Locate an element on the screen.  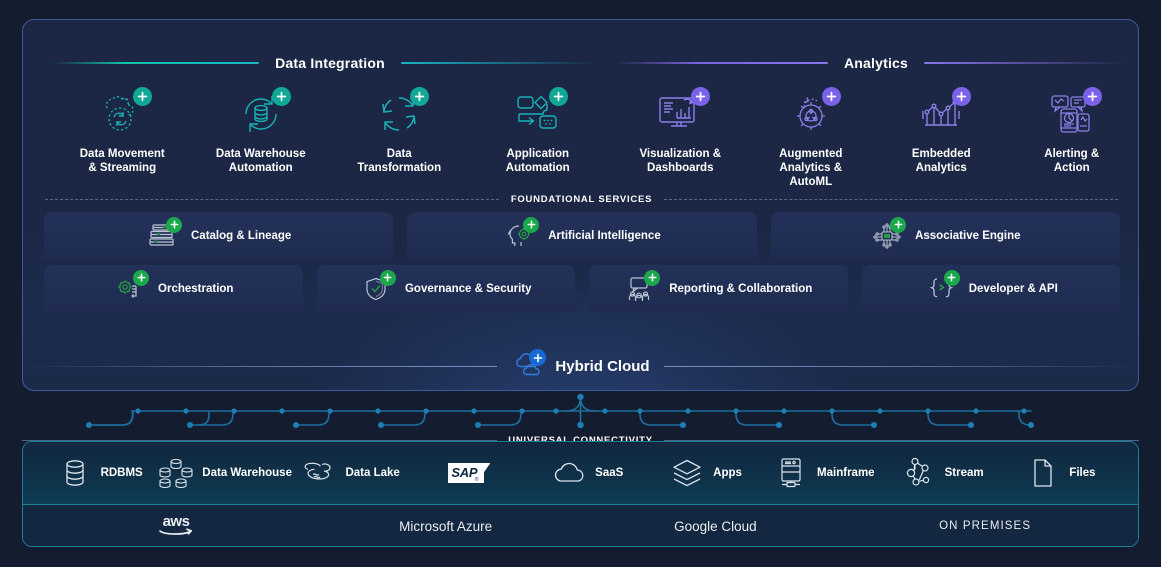
foundational-card-orchestration: Orchestration is located at coordinates (173, 288).